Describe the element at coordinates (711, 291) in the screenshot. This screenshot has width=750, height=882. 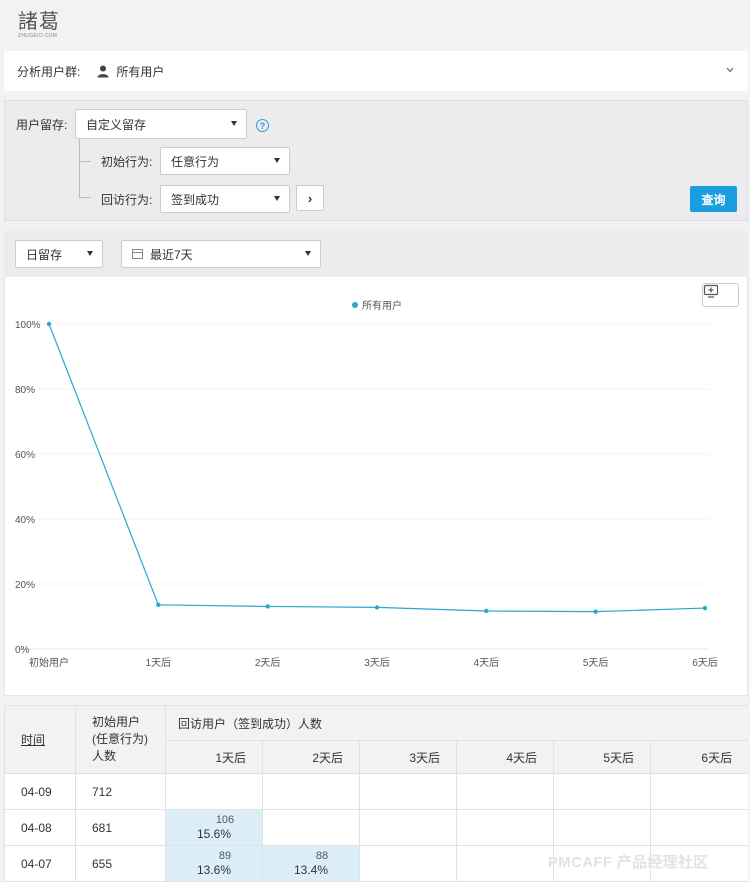
I see `export-icon` at that location.